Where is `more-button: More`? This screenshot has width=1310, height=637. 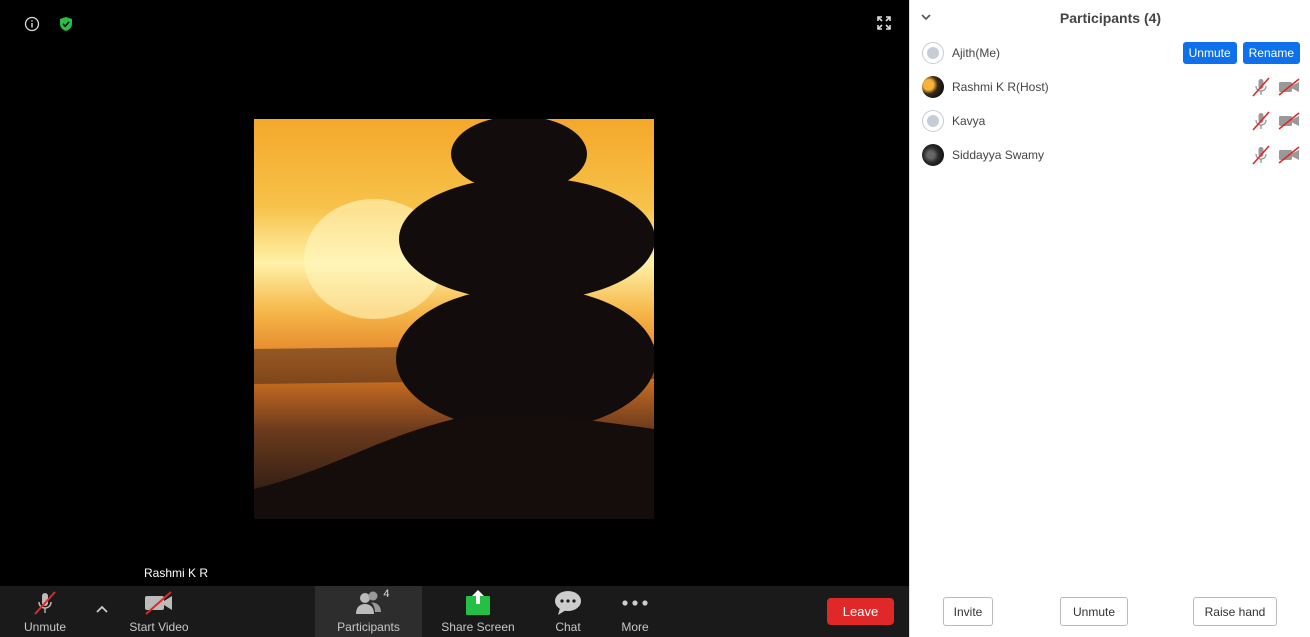
more-button: More is located at coordinates (635, 611).